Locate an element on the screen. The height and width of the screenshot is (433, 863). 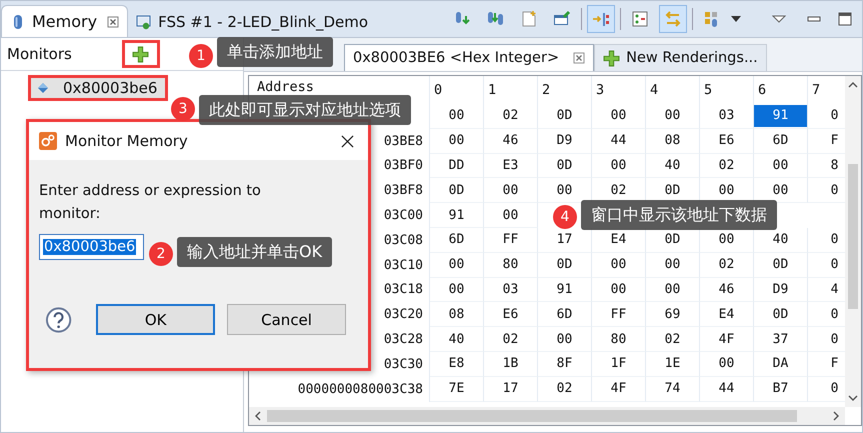
address-field: 0x80003be6 is located at coordinates (91, 247).